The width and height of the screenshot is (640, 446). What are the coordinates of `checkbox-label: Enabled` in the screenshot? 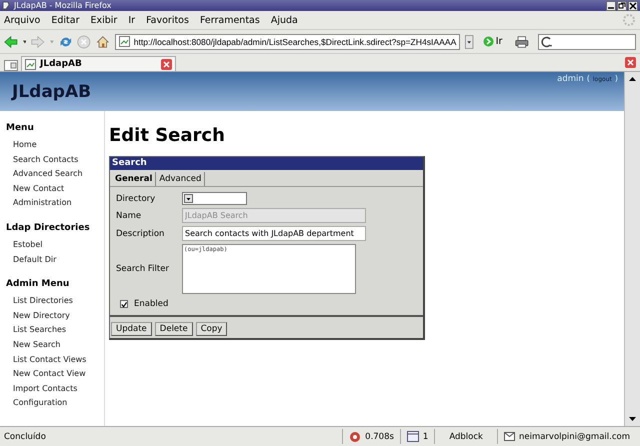 It's located at (151, 304).